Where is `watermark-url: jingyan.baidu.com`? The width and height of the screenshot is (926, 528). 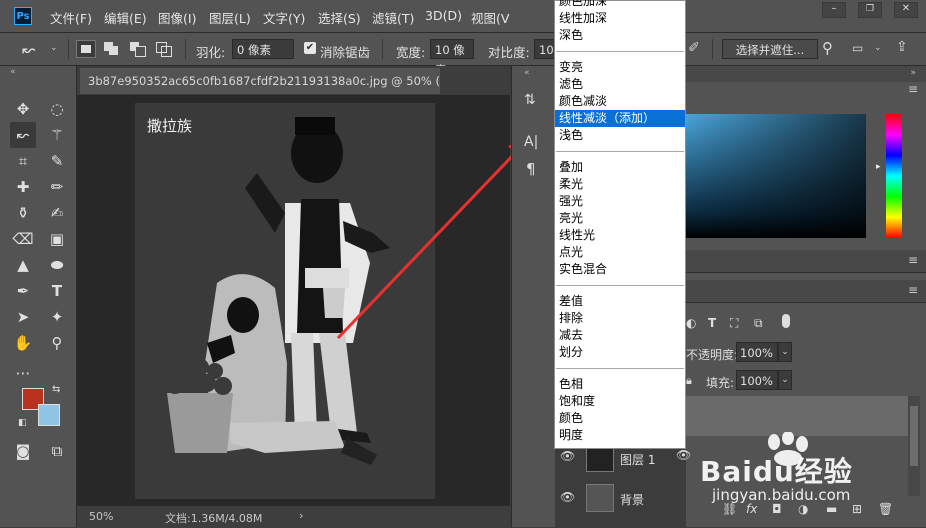
watermark-url: jingyan.baidu.com is located at coordinates (781, 495).